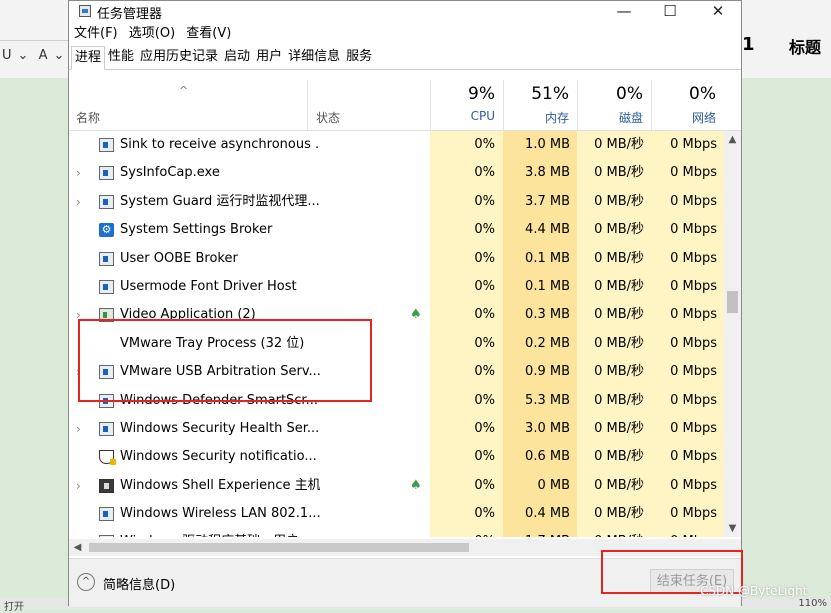  Describe the element at coordinates (14, 607) in the screenshot. I see `status-left: 打开` at that location.